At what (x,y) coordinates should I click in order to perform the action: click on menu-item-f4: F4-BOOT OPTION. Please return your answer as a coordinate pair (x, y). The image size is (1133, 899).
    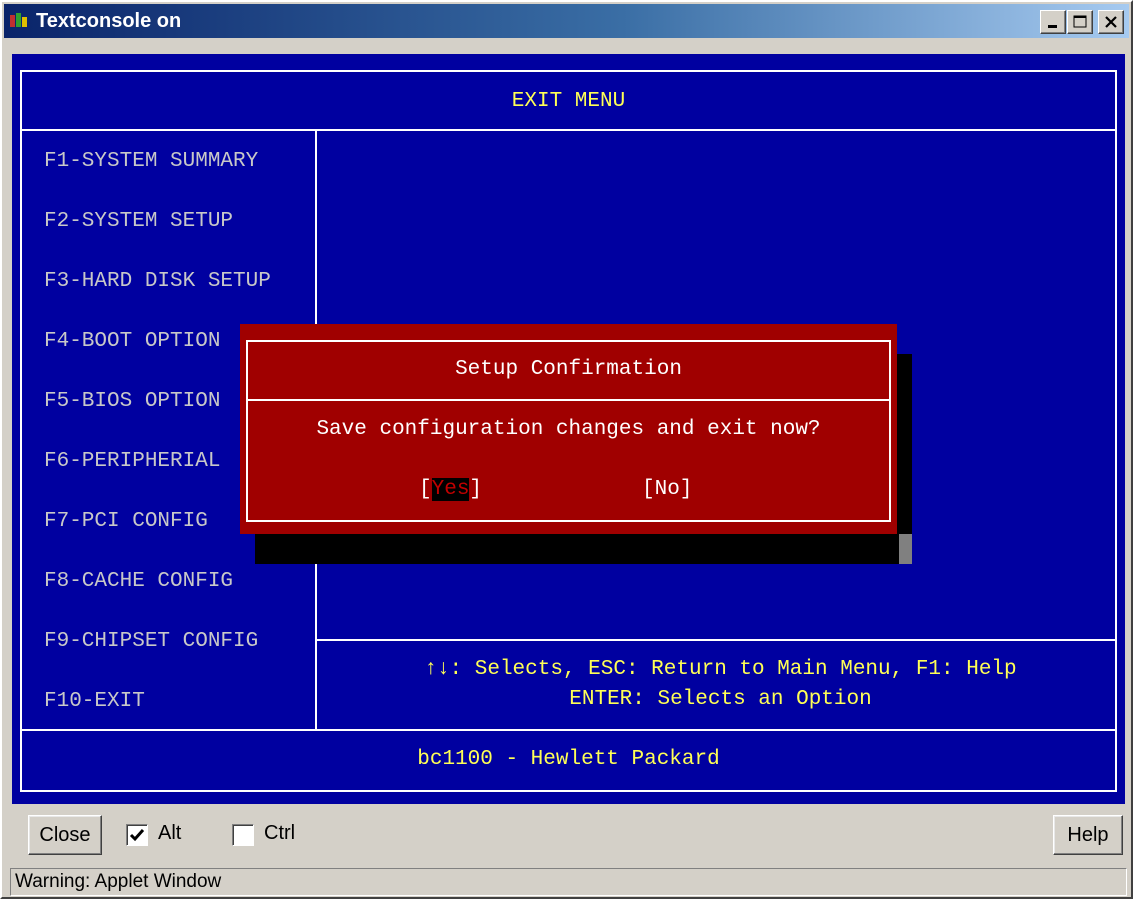
    Looking at the image, I should click on (132, 341).